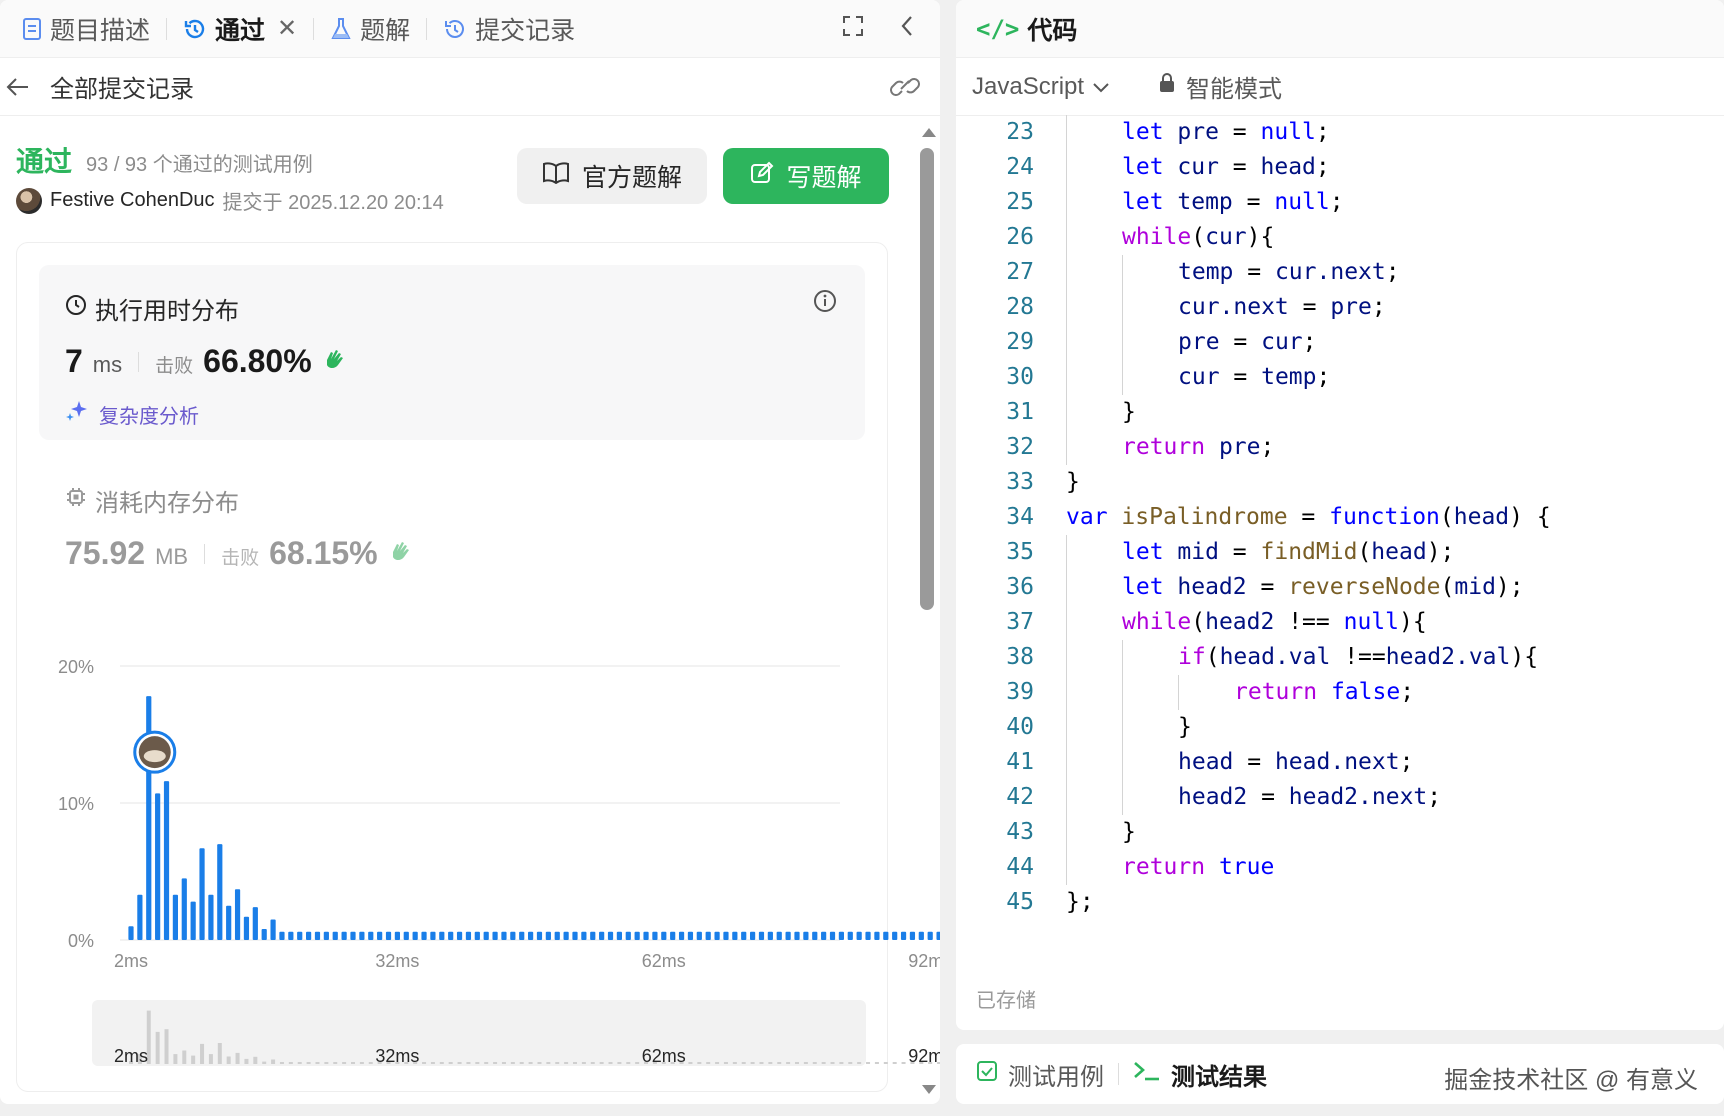 This screenshot has width=1724, height=1116. I want to click on code-text: cur = temp;, so click(1254, 377).